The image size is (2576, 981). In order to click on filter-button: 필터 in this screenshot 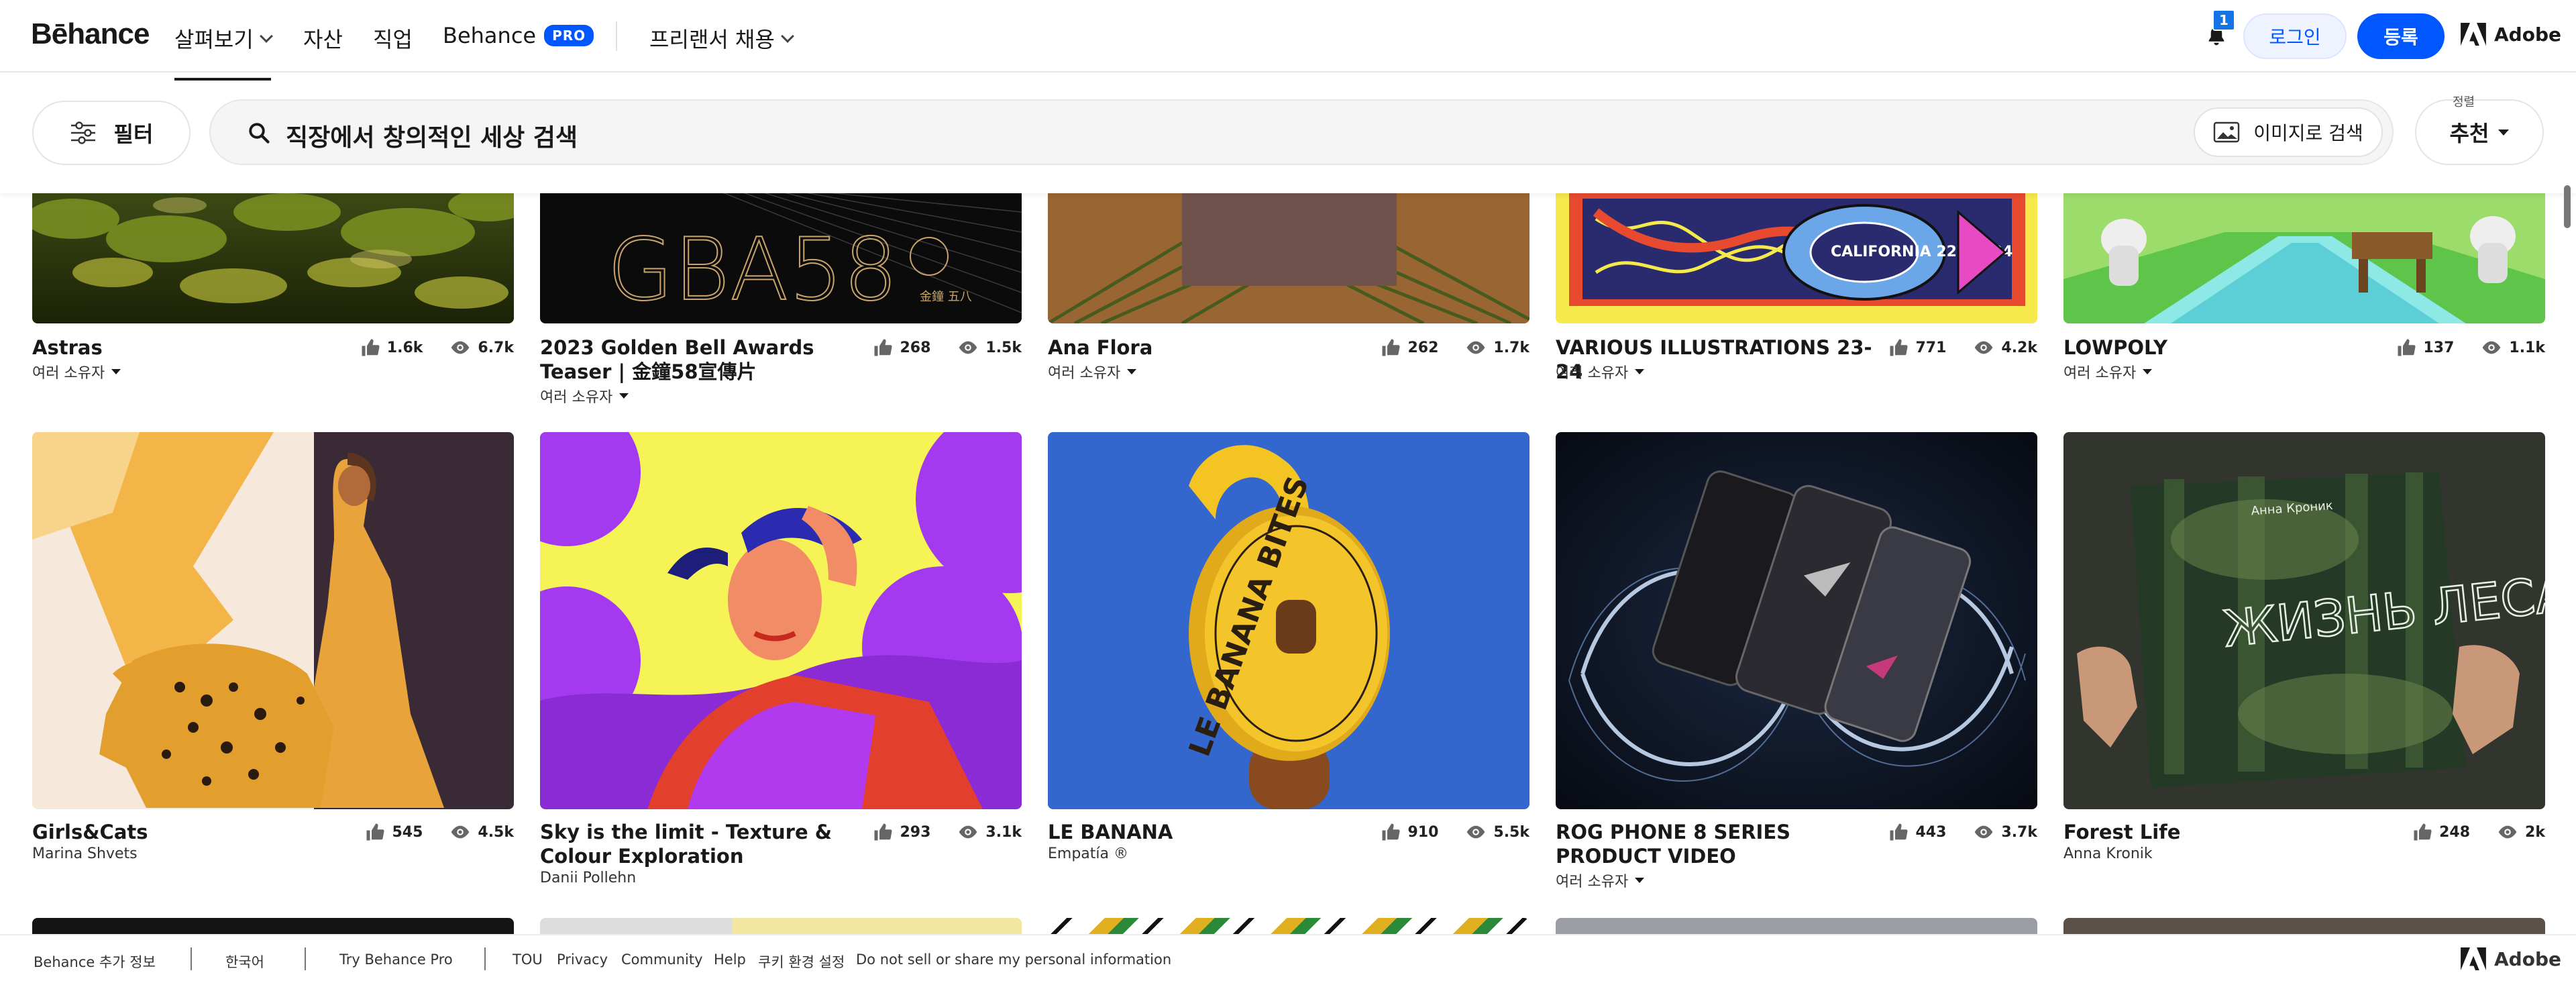, I will do `click(111, 133)`.